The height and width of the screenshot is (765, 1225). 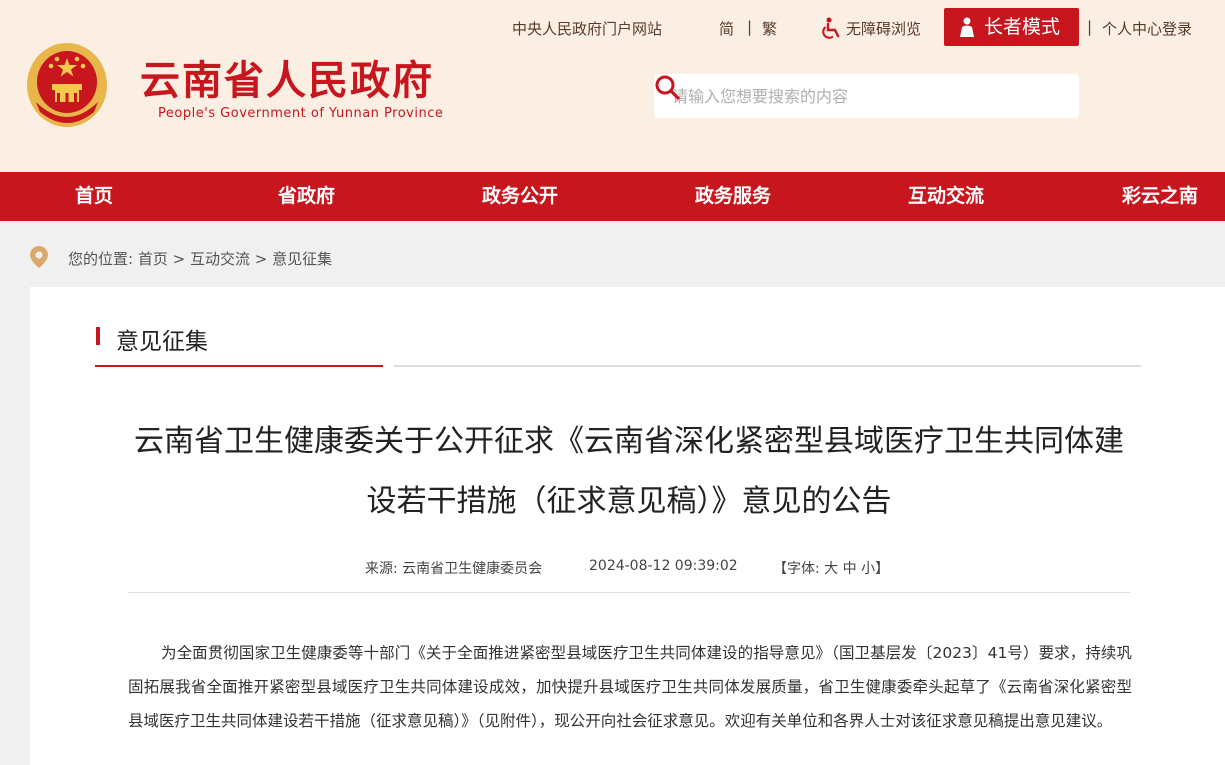 What do you see at coordinates (67, 85) in the screenshot?
I see `national-emblem-icon` at bounding box center [67, 85].